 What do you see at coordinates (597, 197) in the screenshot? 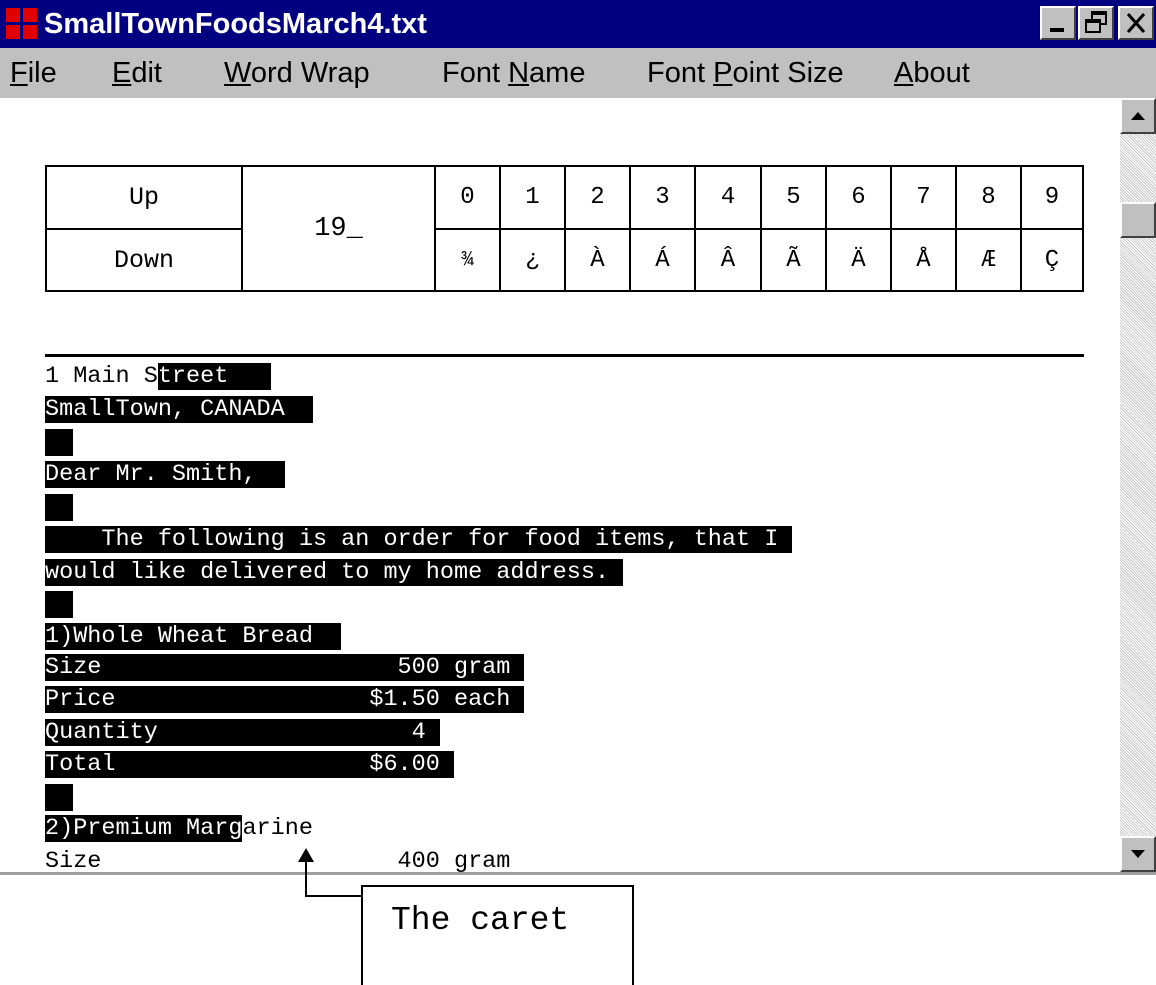
I see `keypad-digit: 2` at bounding box center [597, 197].